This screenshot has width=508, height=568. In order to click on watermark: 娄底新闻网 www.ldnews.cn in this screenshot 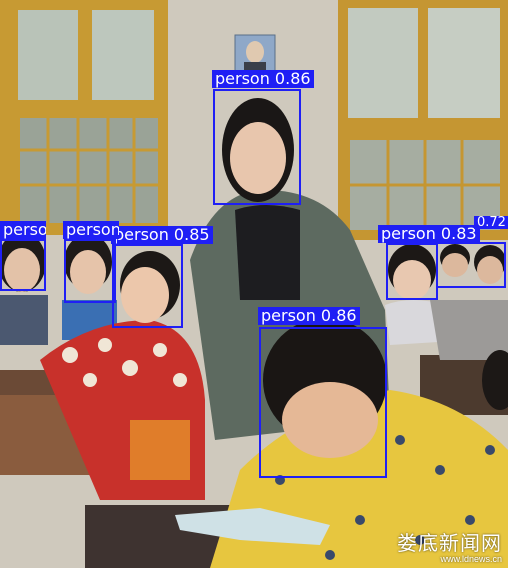, I will do `click(449, 545)`.